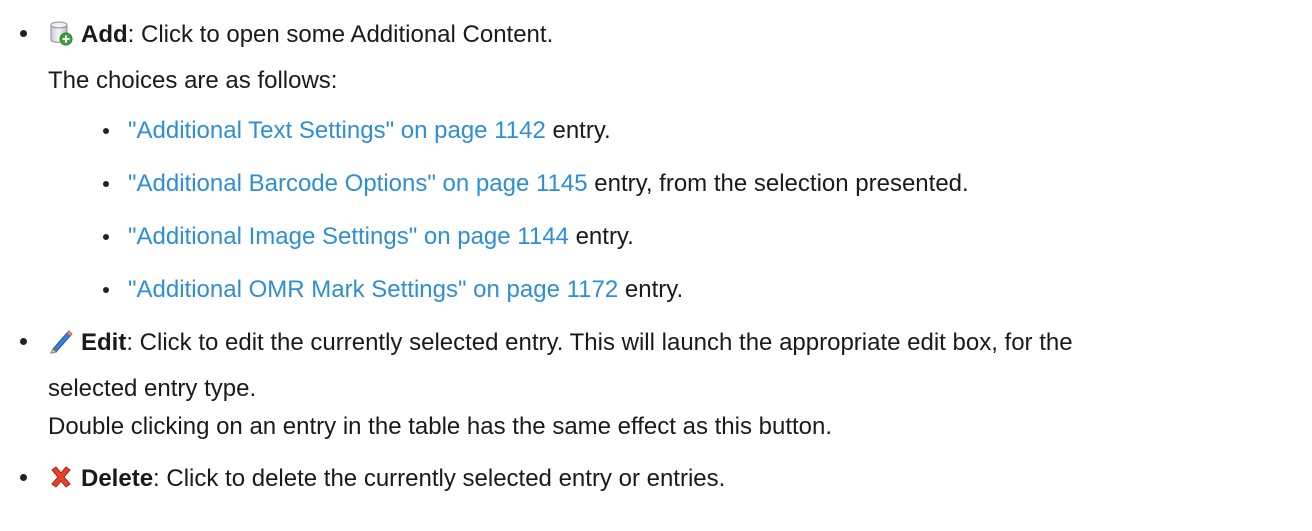 The height and width of the screenshot is (531, 1312). I want to click on pencil-edit-icon, so click(61, 342).